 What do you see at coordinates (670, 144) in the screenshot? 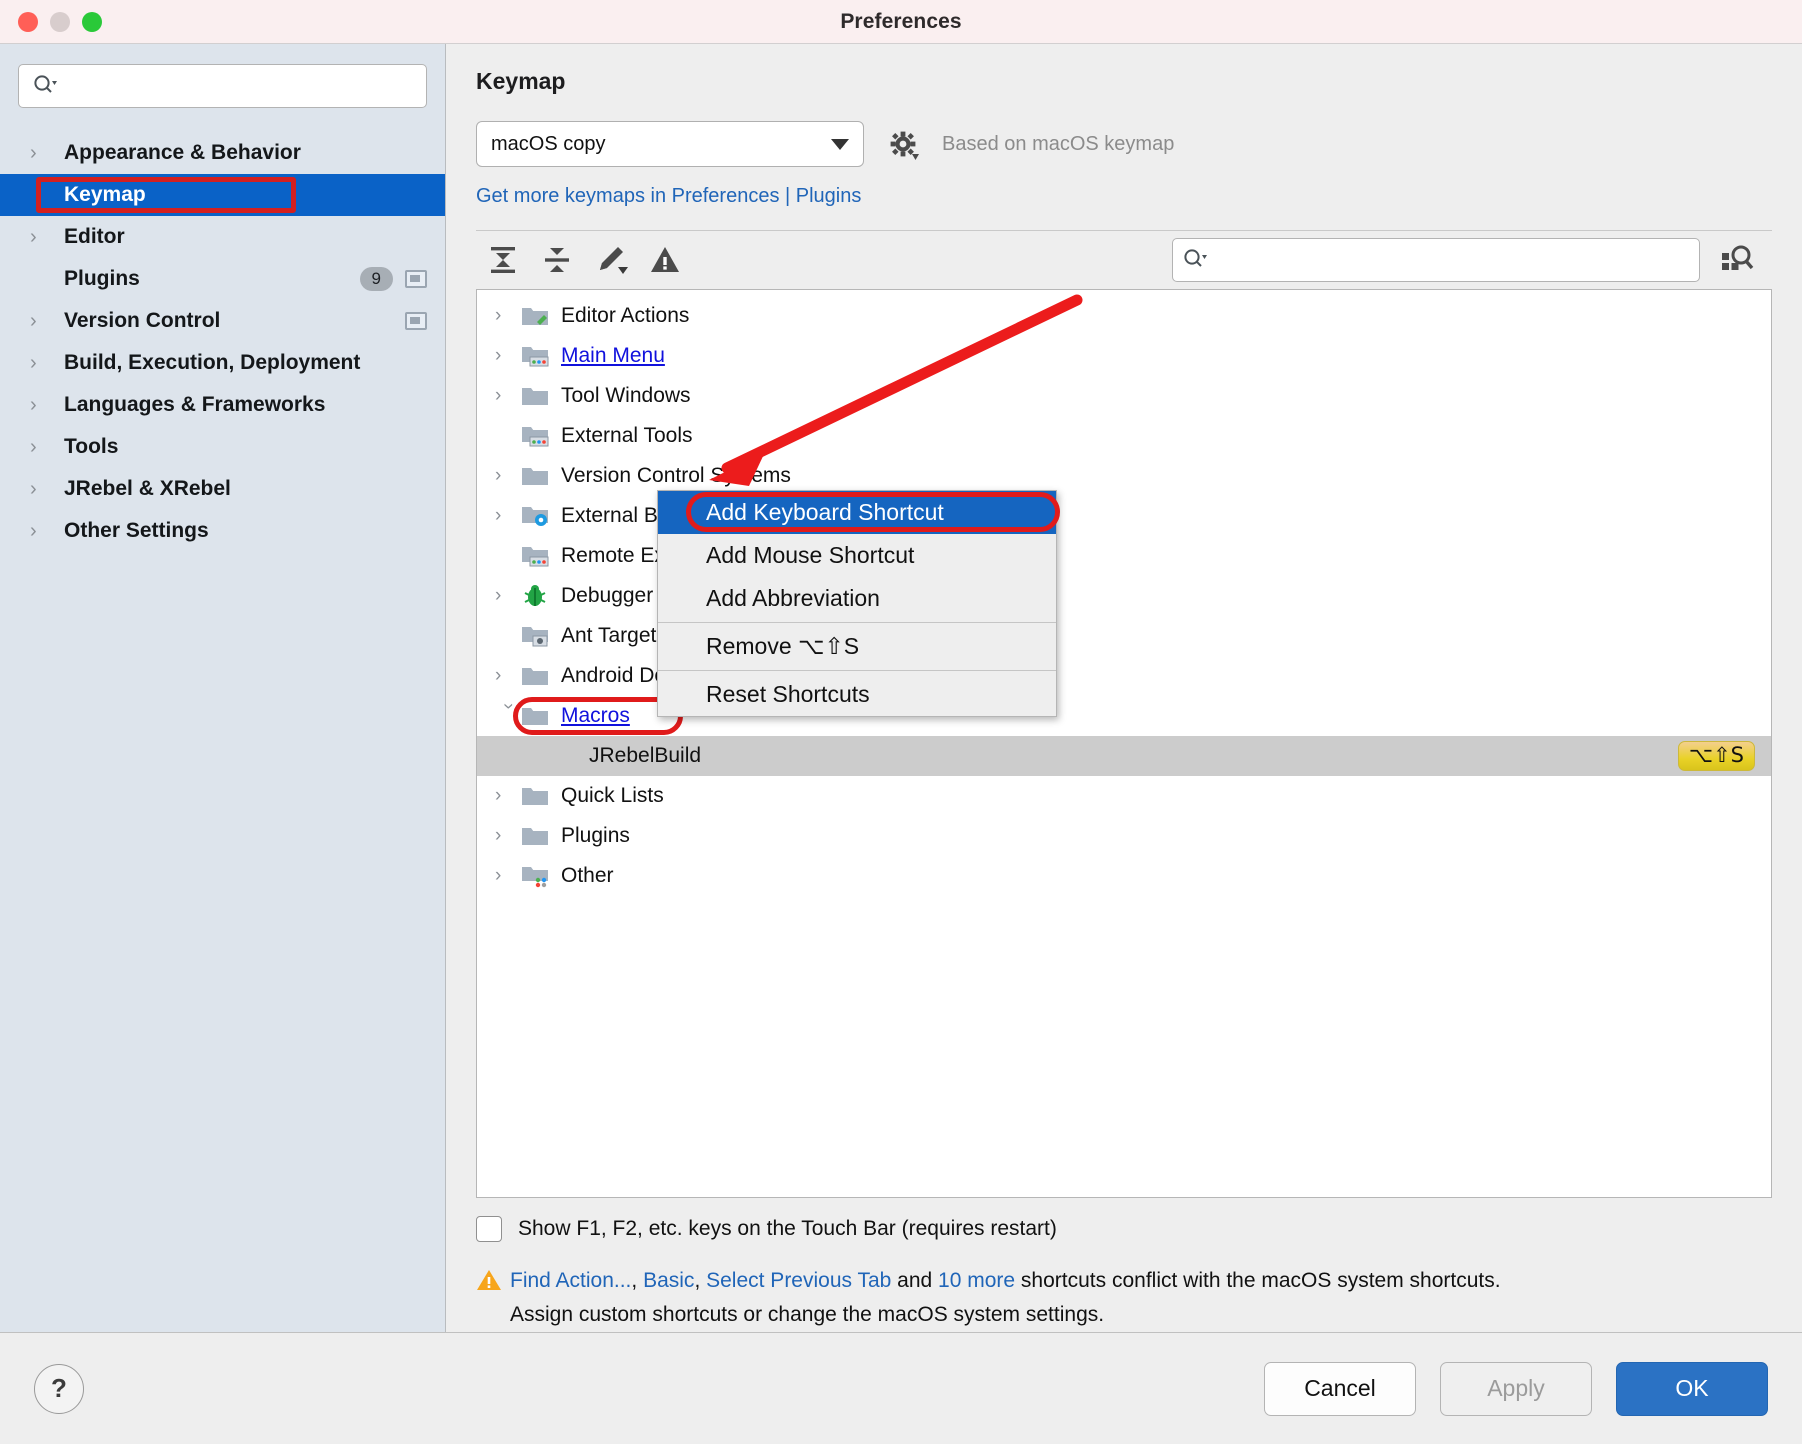
I see `keymap-select: macOS copy` at bounding box center [670, 144].